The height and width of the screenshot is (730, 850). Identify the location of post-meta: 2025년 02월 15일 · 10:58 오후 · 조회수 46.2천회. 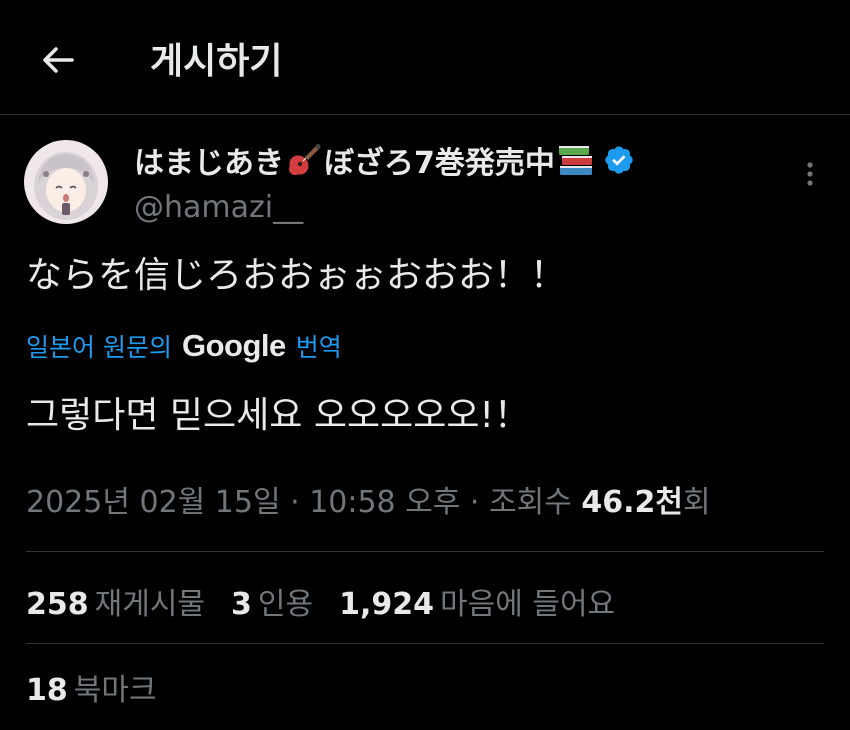
(368, 503).